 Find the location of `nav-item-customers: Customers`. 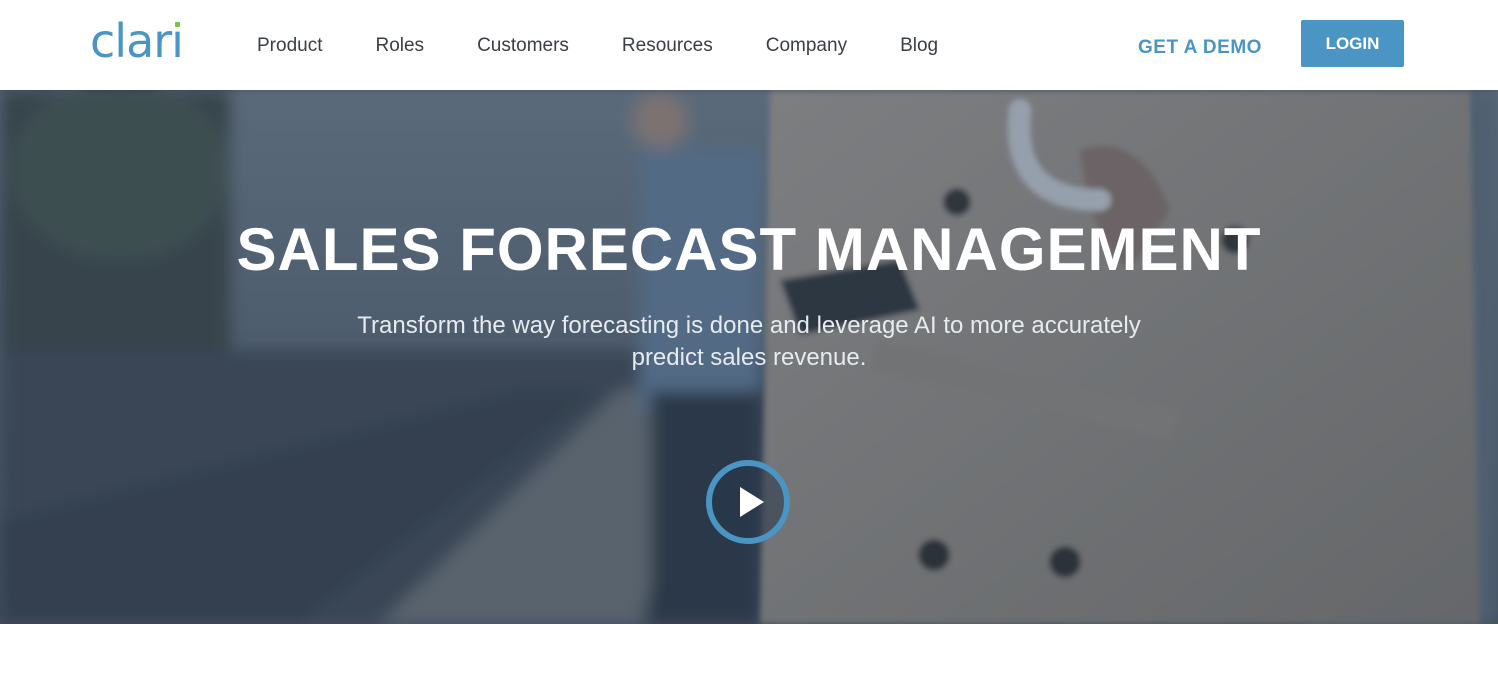

nav-item-customers: Customers is located at coordinates (523, 46).